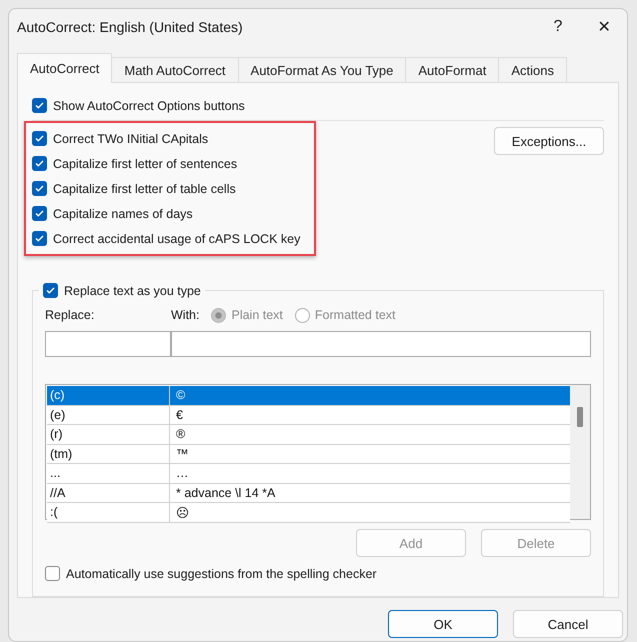 This screenshot has width=637, height=642. What do you see at coordinates (180, 435) in the screenshot?
I see `table-cell-text: ®` at bounding box center [180, 435].